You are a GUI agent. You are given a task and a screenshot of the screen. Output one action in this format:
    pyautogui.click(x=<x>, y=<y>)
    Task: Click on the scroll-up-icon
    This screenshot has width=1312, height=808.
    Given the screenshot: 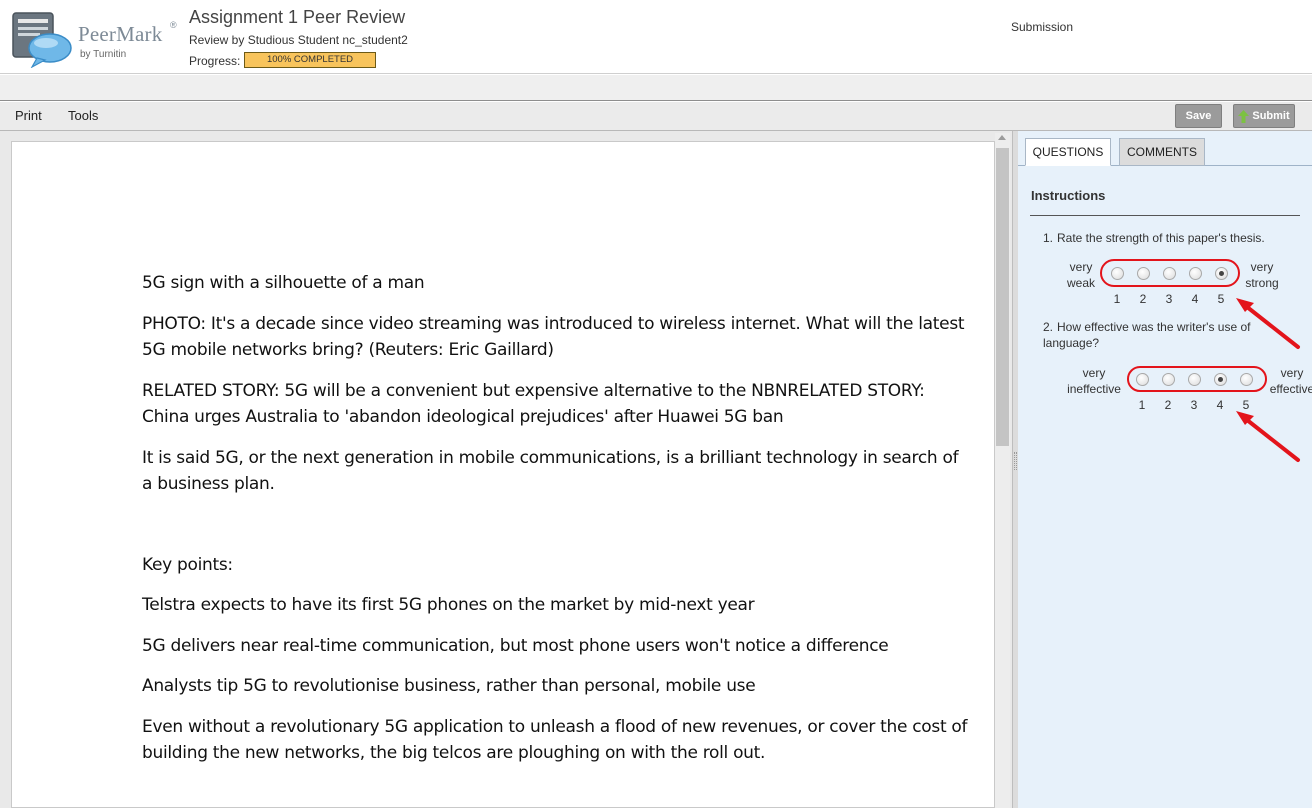 What is the action you would take?
    pyautogui.click(x=1002, y=137)
    